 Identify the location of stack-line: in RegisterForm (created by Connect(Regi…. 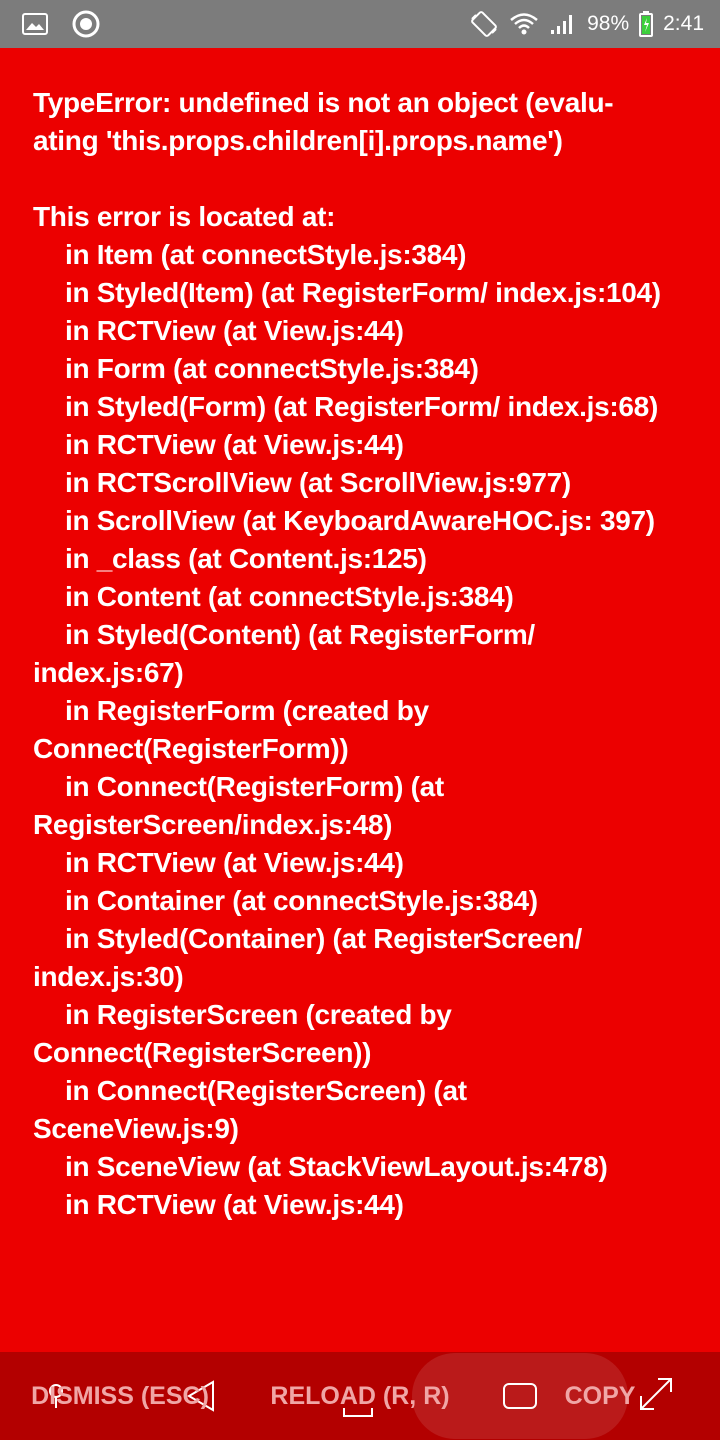
(231, 729).